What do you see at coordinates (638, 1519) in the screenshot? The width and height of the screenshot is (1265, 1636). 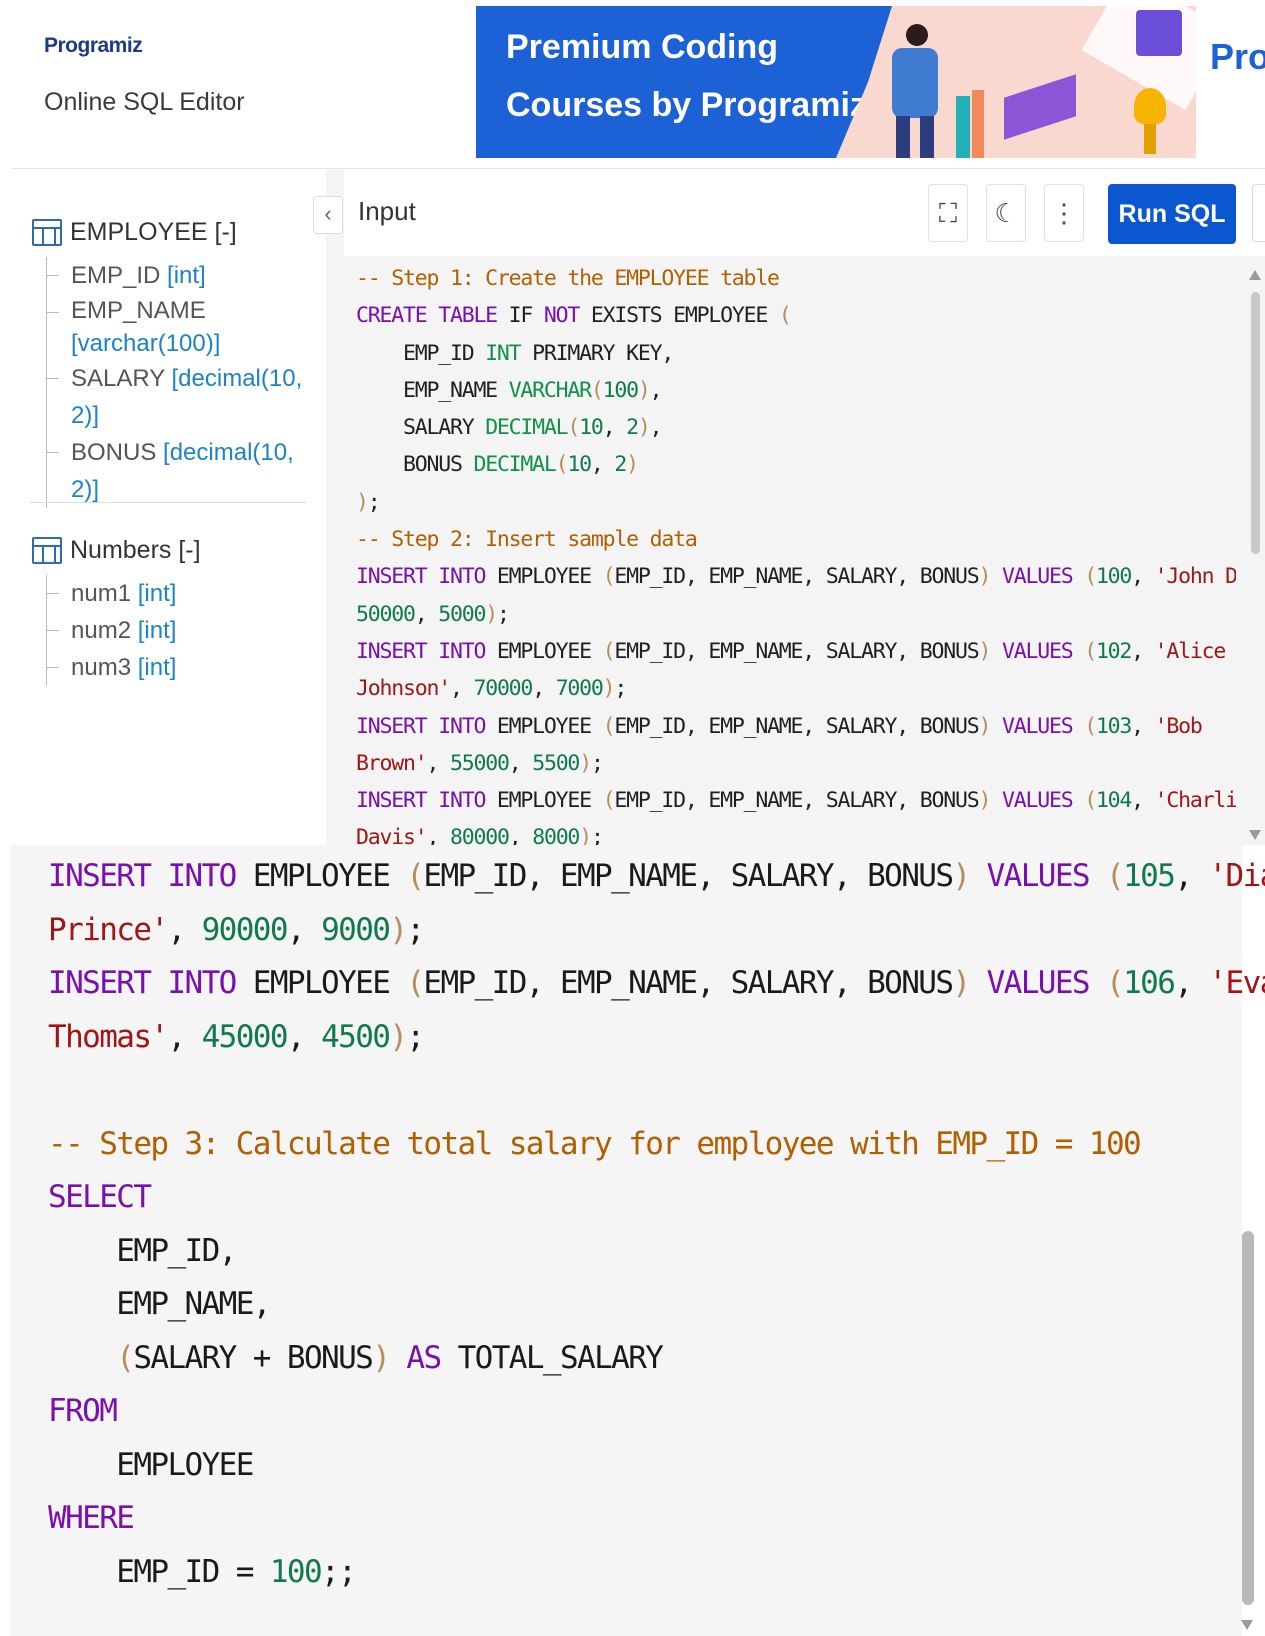 I see `code-line: WHERE` at bounding box center [638, 1519].